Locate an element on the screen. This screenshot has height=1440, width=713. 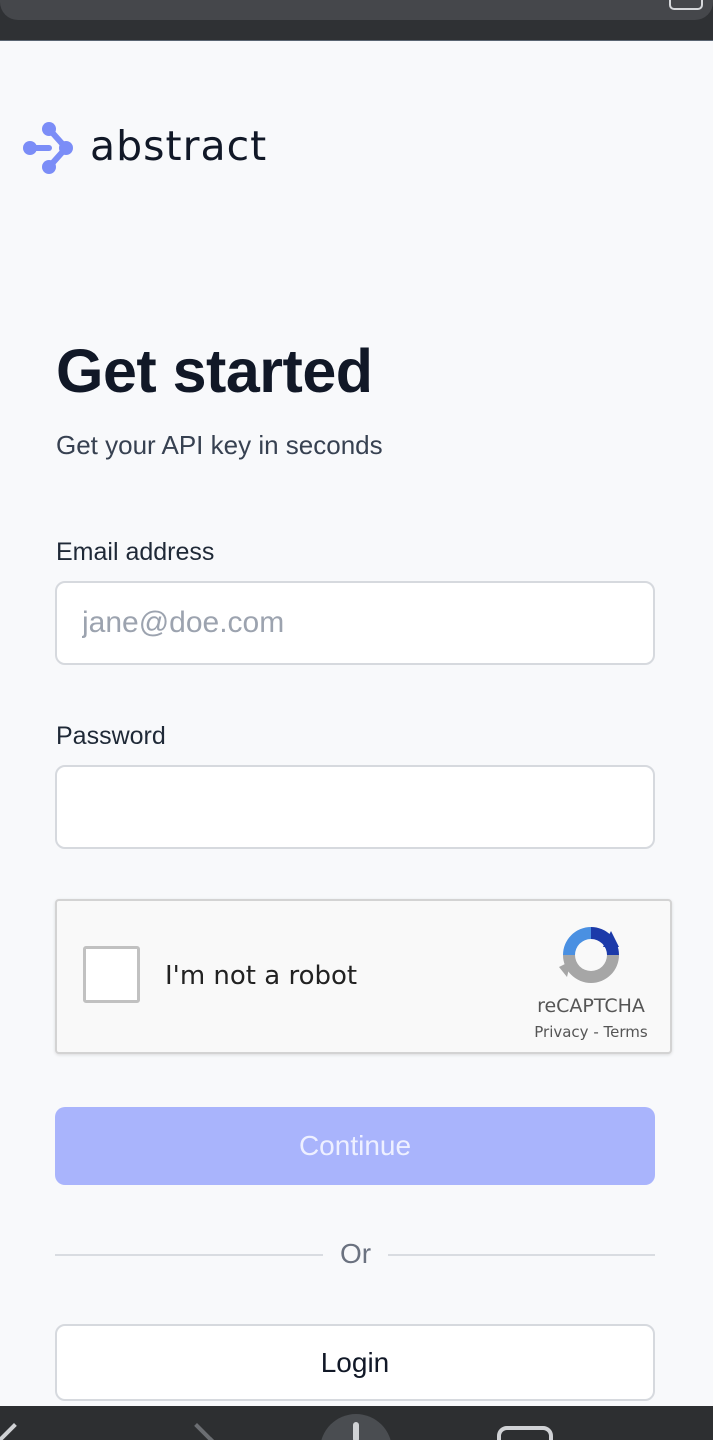
brand-logo: abstract is located at coordinates (144, 148).